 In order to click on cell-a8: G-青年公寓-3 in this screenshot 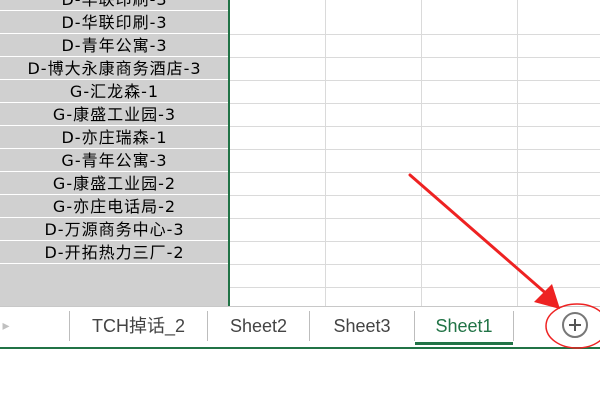, I will do `click(114, 160)`.